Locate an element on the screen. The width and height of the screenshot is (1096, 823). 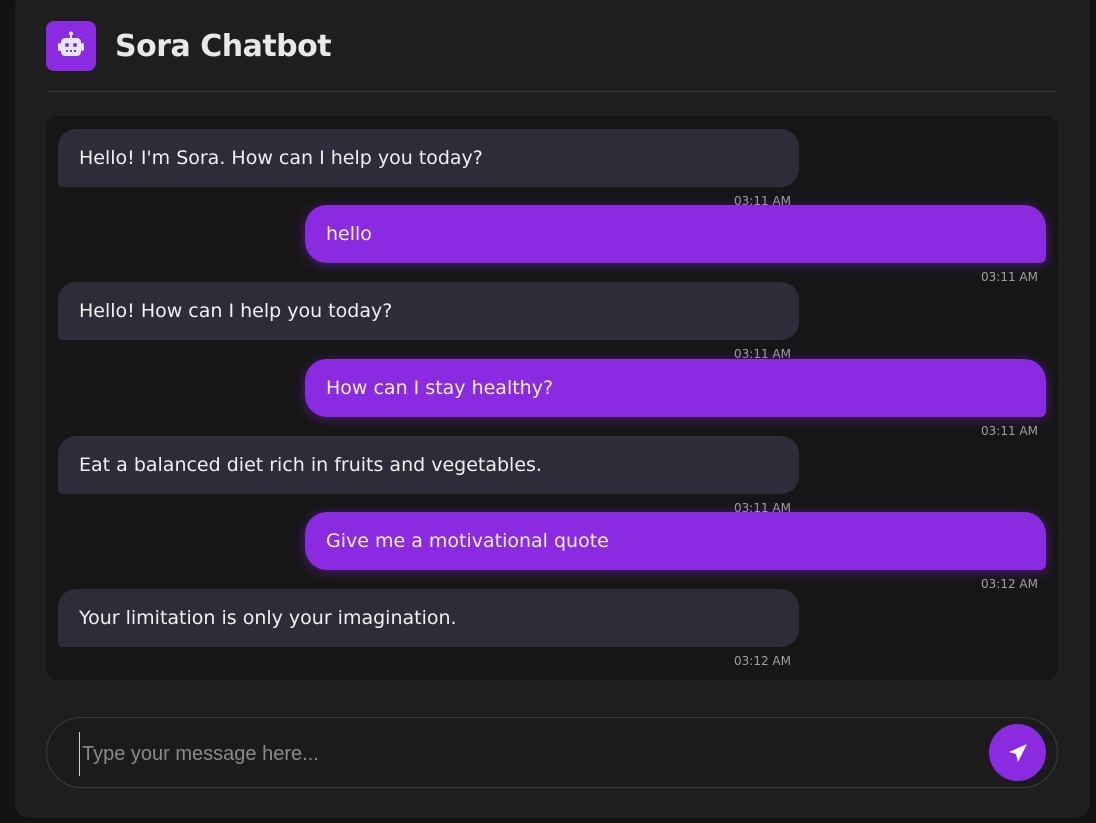
paper-plane-icon is located at coordinates (1018, 753).